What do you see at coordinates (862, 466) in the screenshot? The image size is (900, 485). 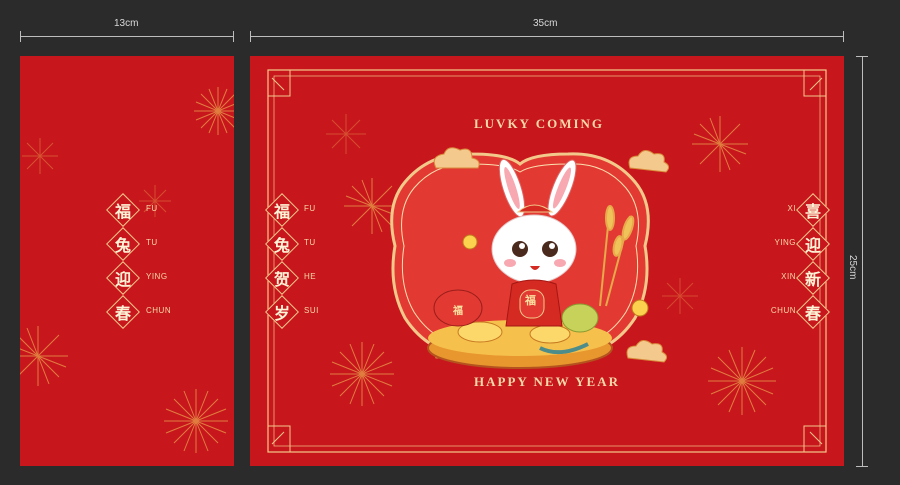 I see `height-tick-end` at bounding box center [862, 466].